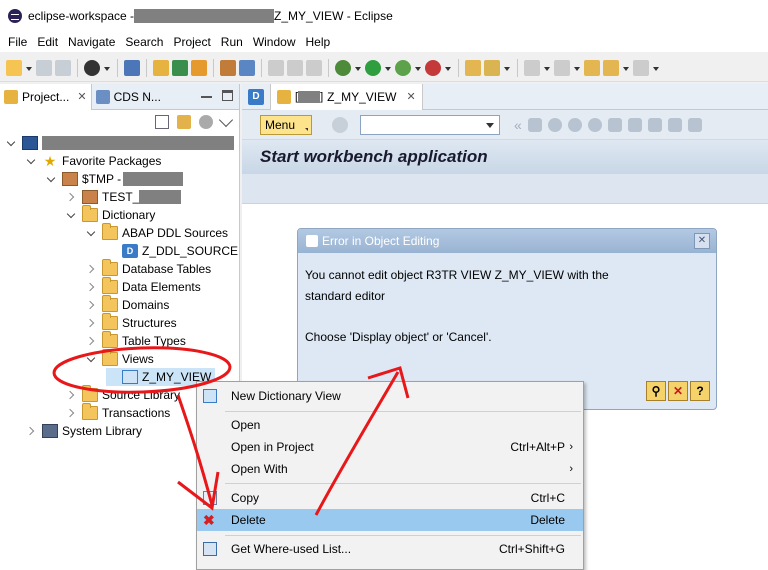  I want to click on link-with-editor-icon, so click(184, 122).